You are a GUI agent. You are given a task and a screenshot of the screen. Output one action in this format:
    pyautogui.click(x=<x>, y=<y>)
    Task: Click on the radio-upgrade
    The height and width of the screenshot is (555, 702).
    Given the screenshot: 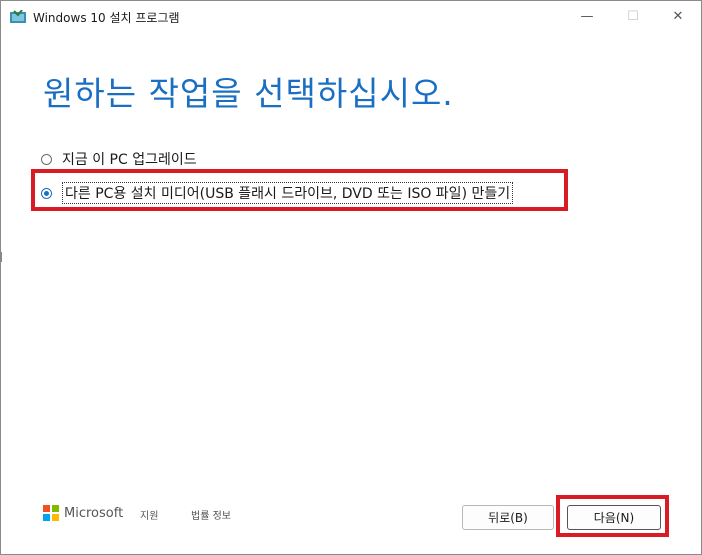 What is the action you would take?
    pyautogui.click(x=46, y=159)
    